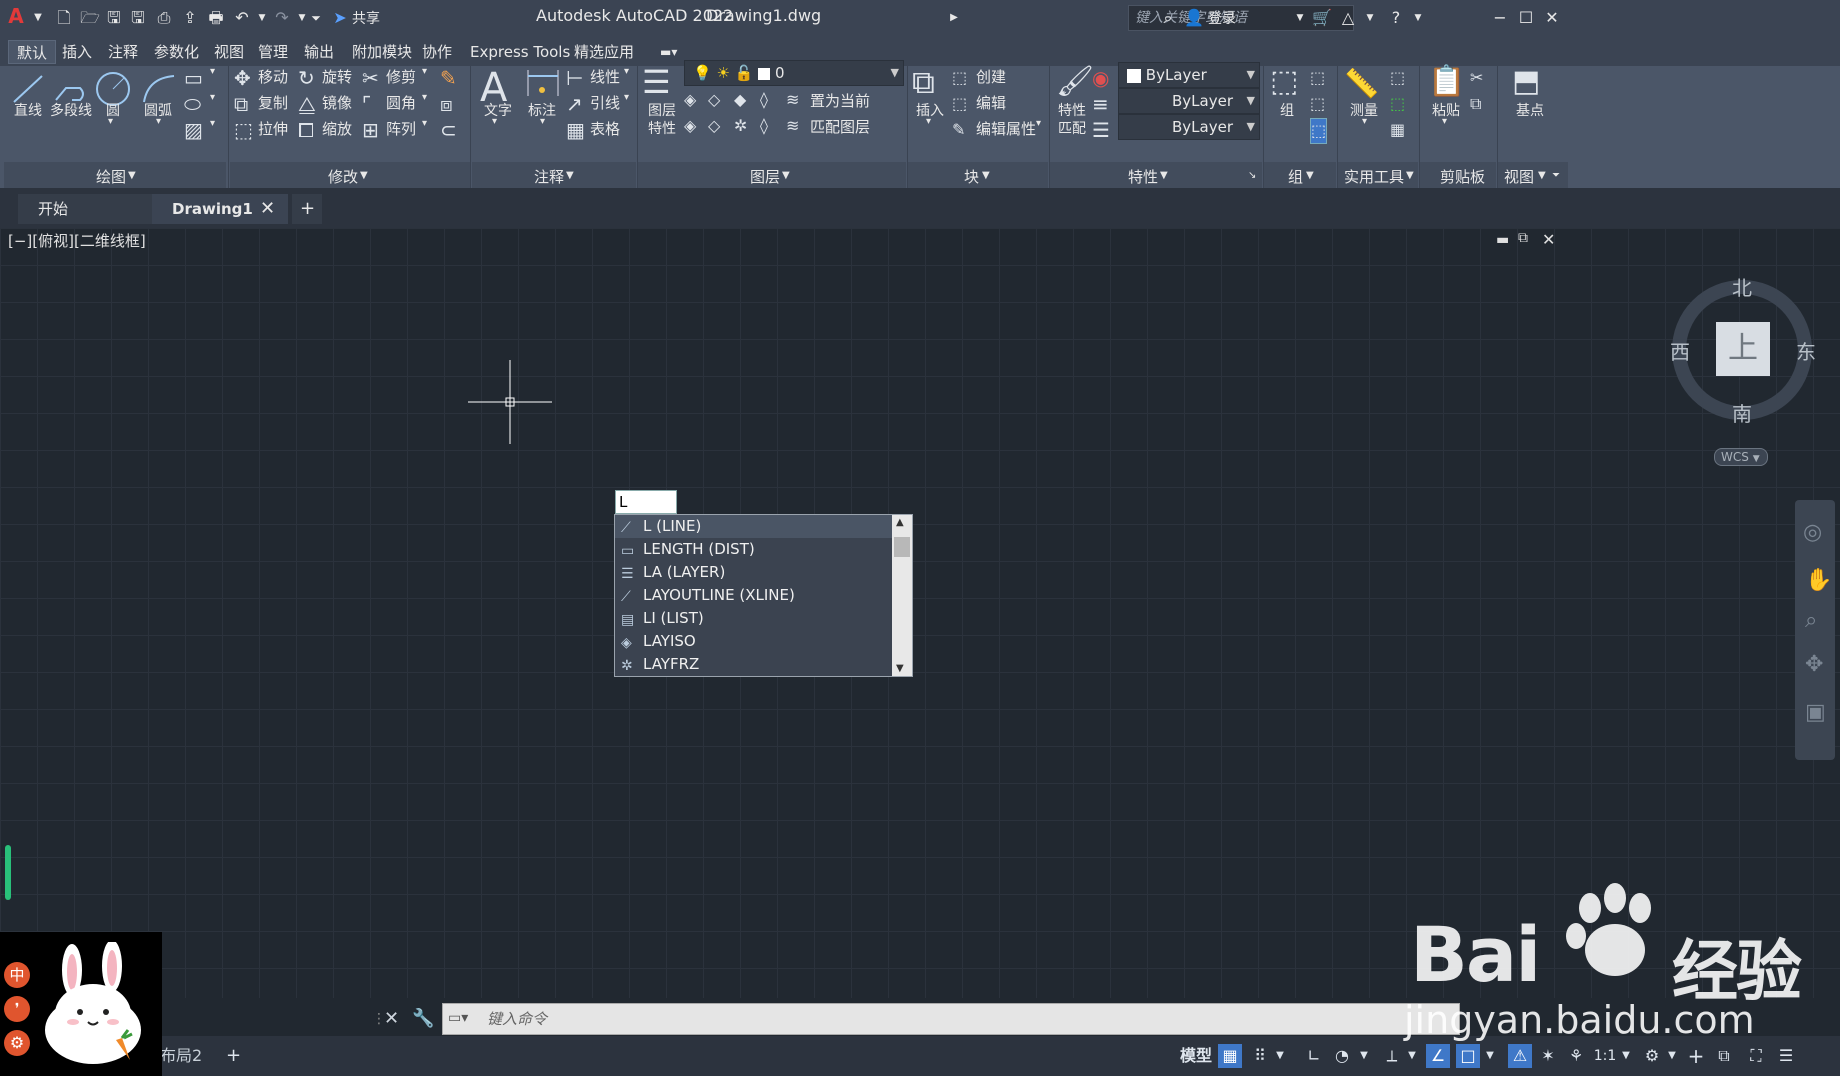 The image size is (1840, 1076). Describe the element at coordinates (1652, 1056) in the screenshot. I see `workspace-gear-icon: ⚙` at that location.